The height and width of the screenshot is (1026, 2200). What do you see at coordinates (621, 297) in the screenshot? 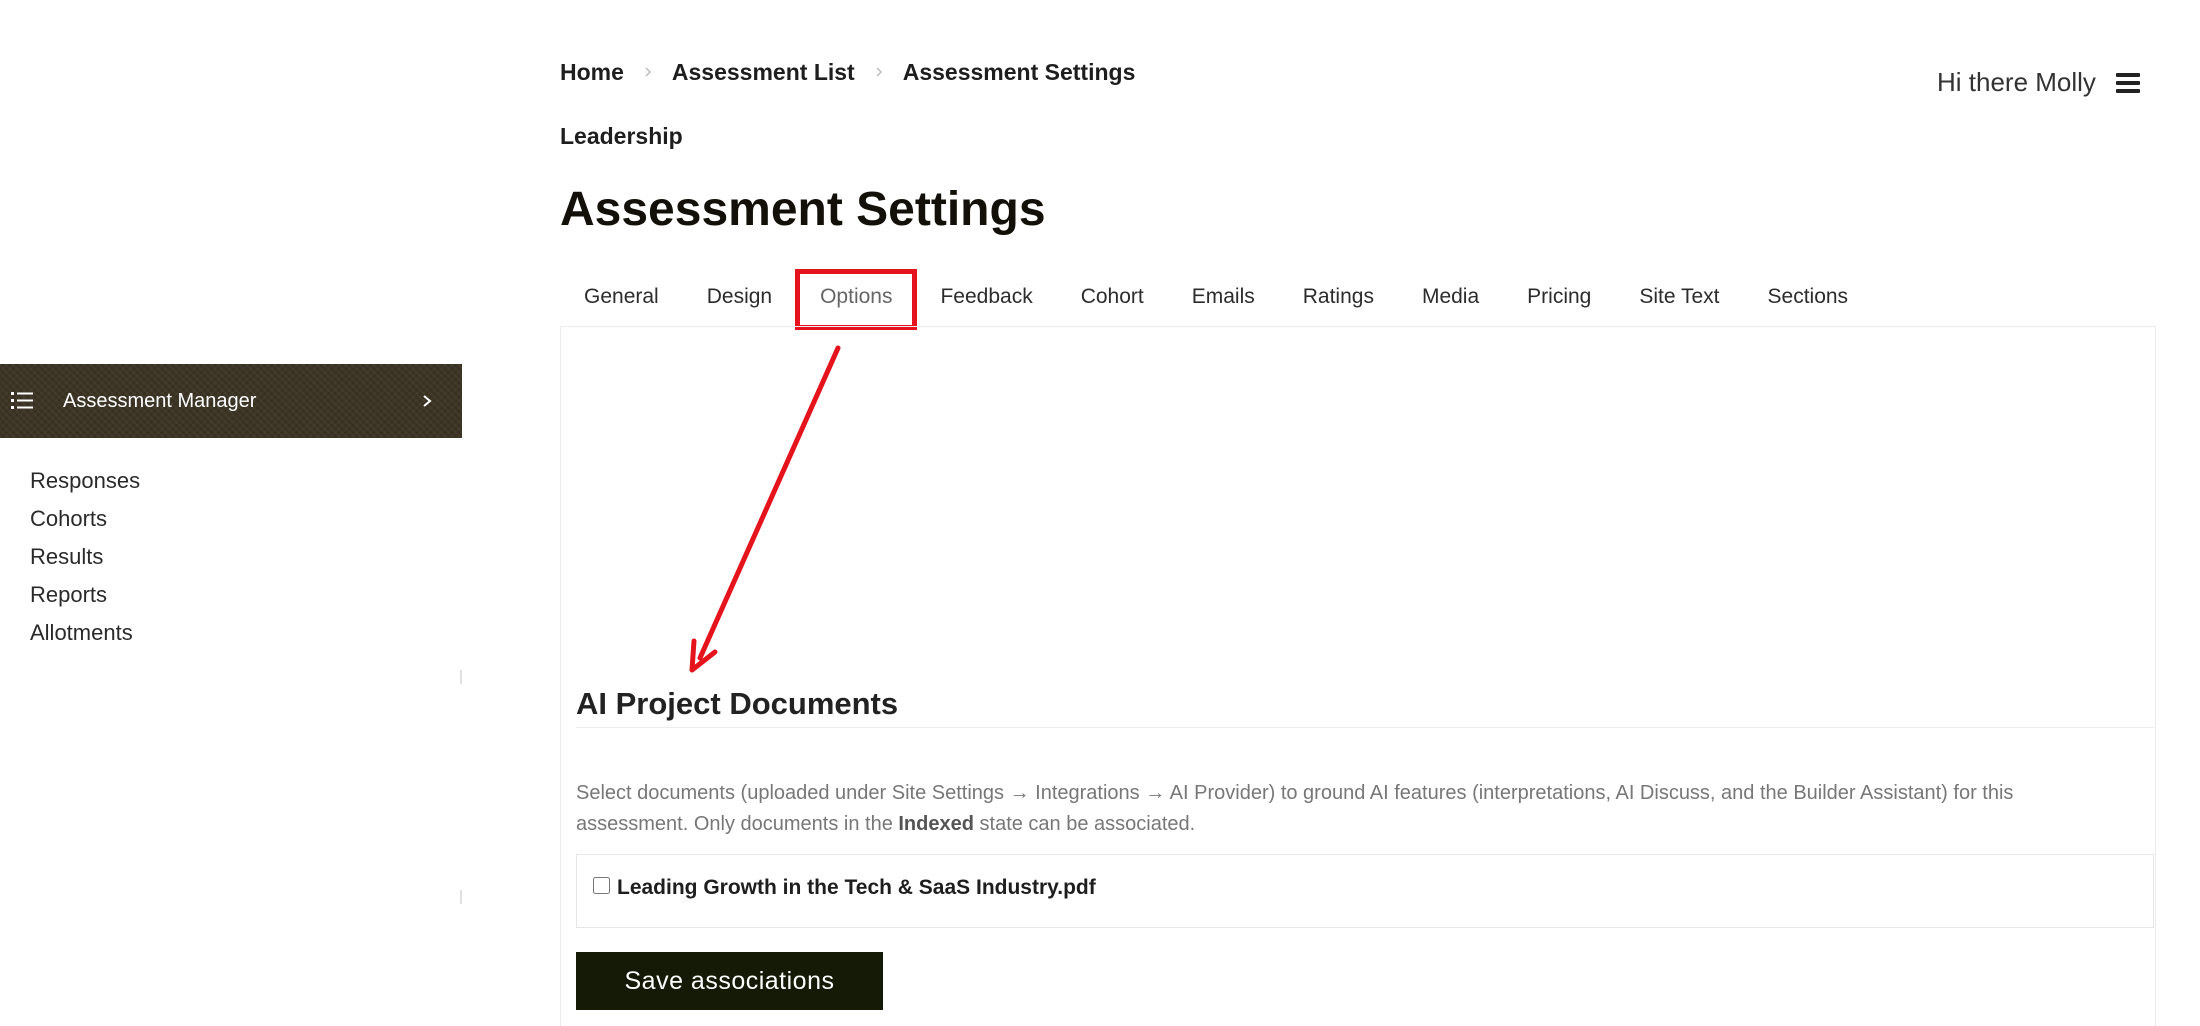
I see `tab-general: General` at bounding box center [621, 297].